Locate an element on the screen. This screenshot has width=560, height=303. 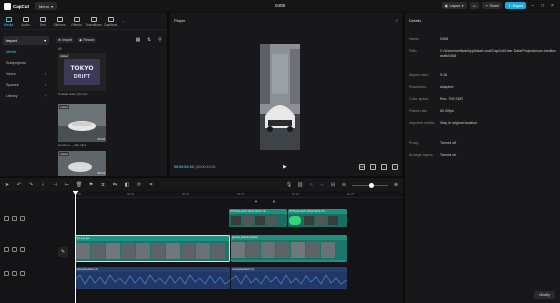
media-item: Added 00:22 is located at coordinates (82, 123).